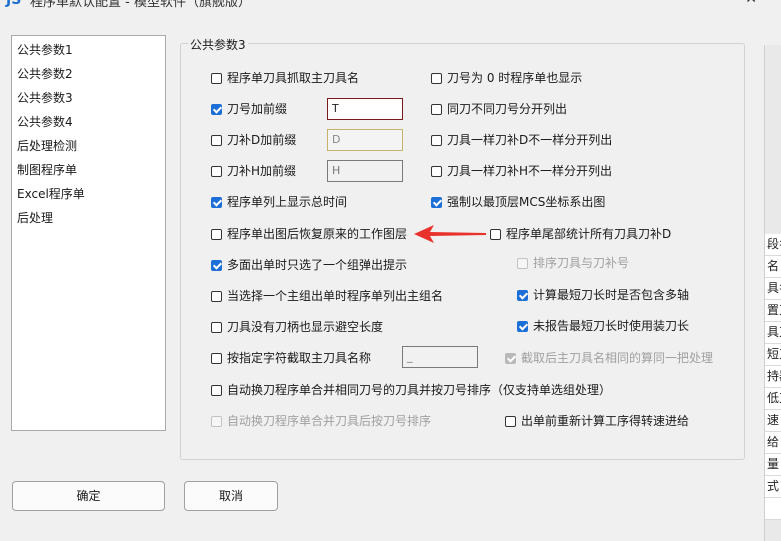 Image resolution: width=781 pixels, height=541 pixels. What do you see at coordinates (216, 421) in the screenshot?
I see `checkbox-auto-swap-merge` at bounding box center [216, 421].